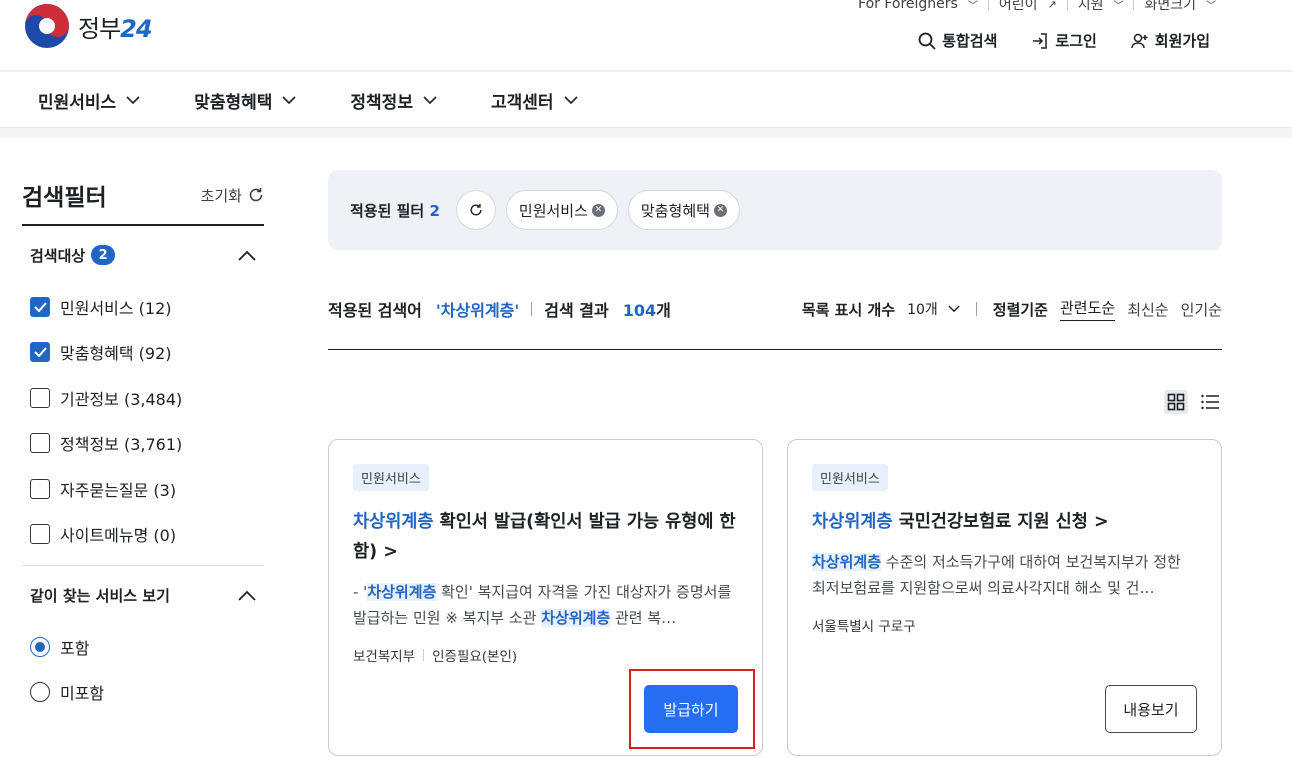 The image size is (1292, 758). What do you see at coordinates (927, 41) in the screenshot?
I see `search-icon` at bounding box center [927, 41].